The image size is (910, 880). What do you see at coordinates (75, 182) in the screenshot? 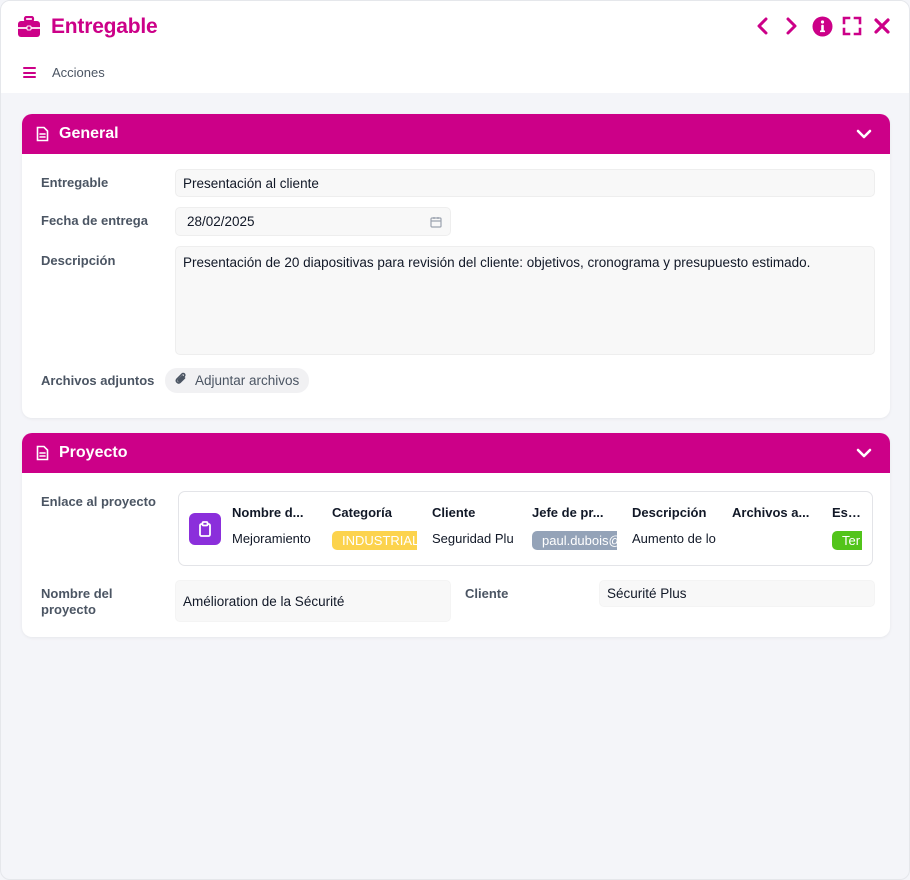
I see `entregable-label: Entregable` at bounding box center [75, 182].